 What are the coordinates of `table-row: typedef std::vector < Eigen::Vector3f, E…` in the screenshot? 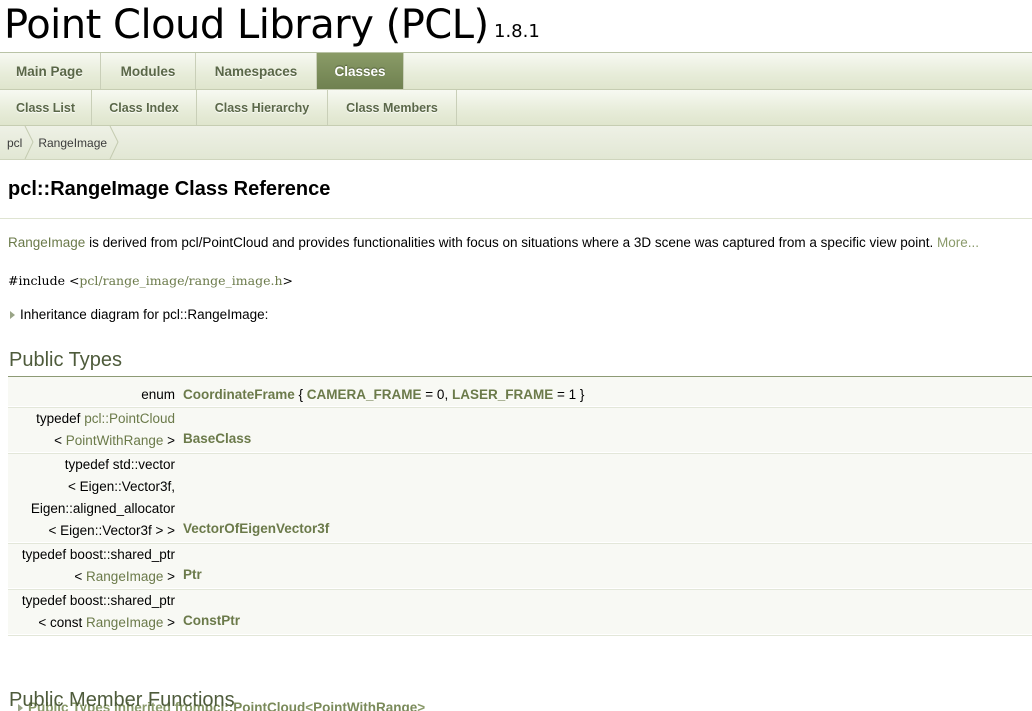 It's located at (520, 497).